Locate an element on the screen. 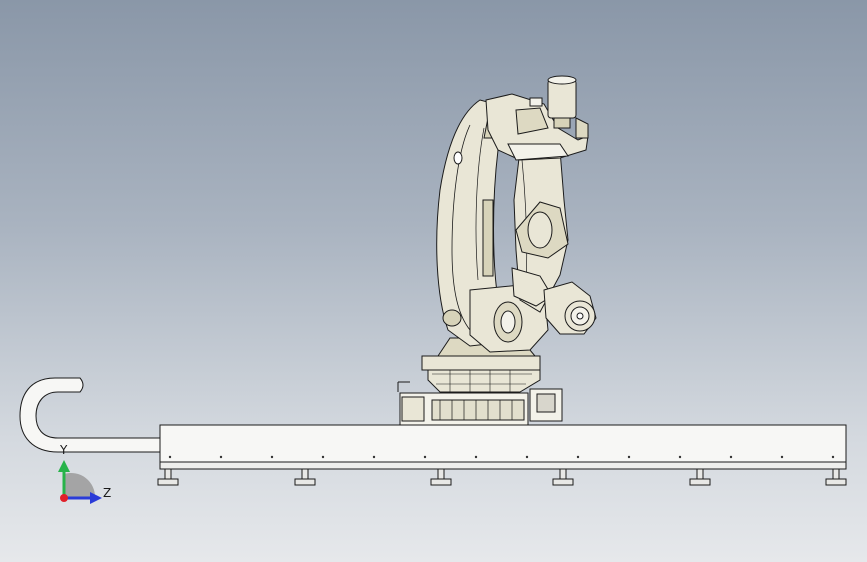  cable-carrier is located at coordinates (90, 415).